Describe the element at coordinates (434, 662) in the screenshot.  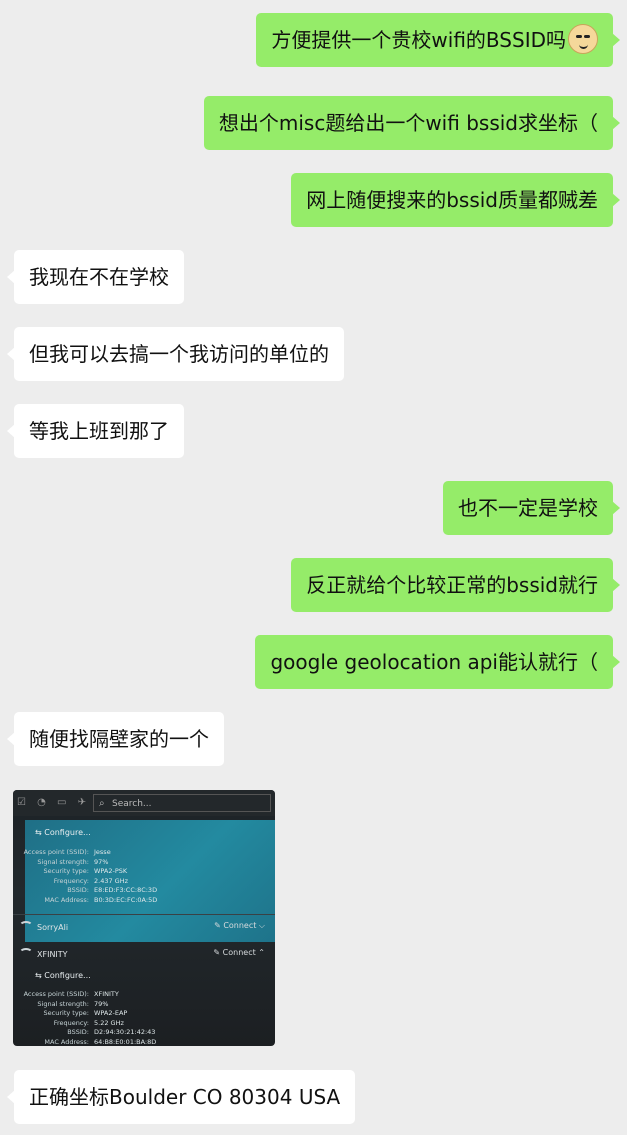
I see `message-text: google geolocation api能认就行（` at that location.